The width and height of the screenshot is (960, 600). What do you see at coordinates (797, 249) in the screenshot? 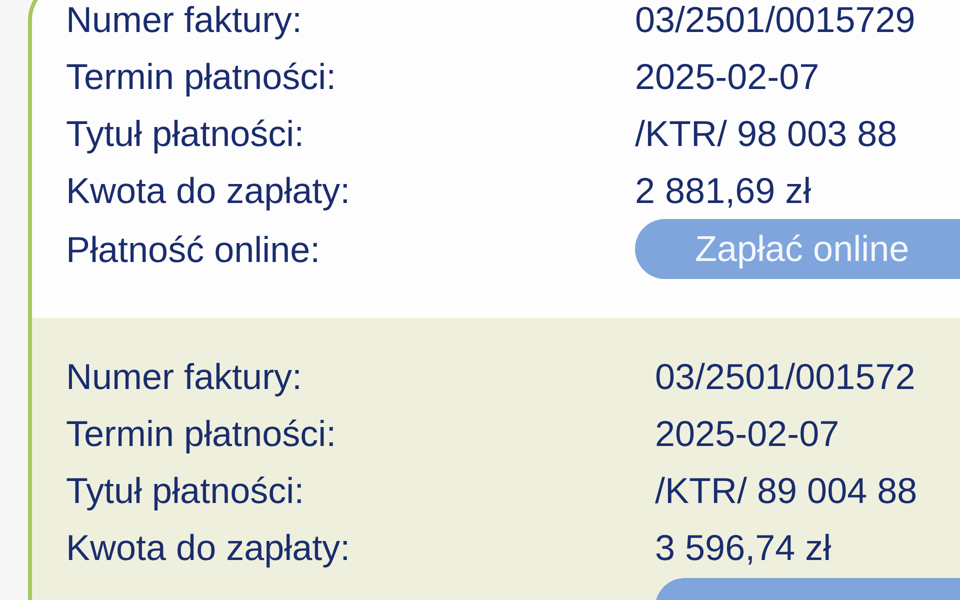
I see `pay-online-button: Zapłać online` at bounding box center [797, 249].